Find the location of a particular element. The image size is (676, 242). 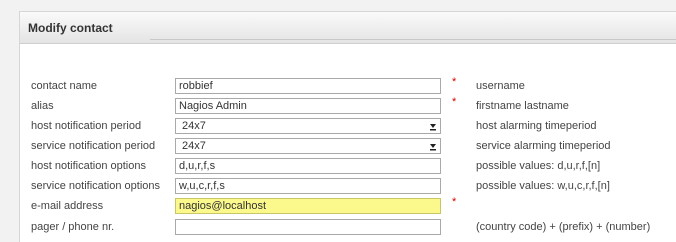

host-notification-period-hint: host alarming timeperiod is located at coordinates (536, 126).